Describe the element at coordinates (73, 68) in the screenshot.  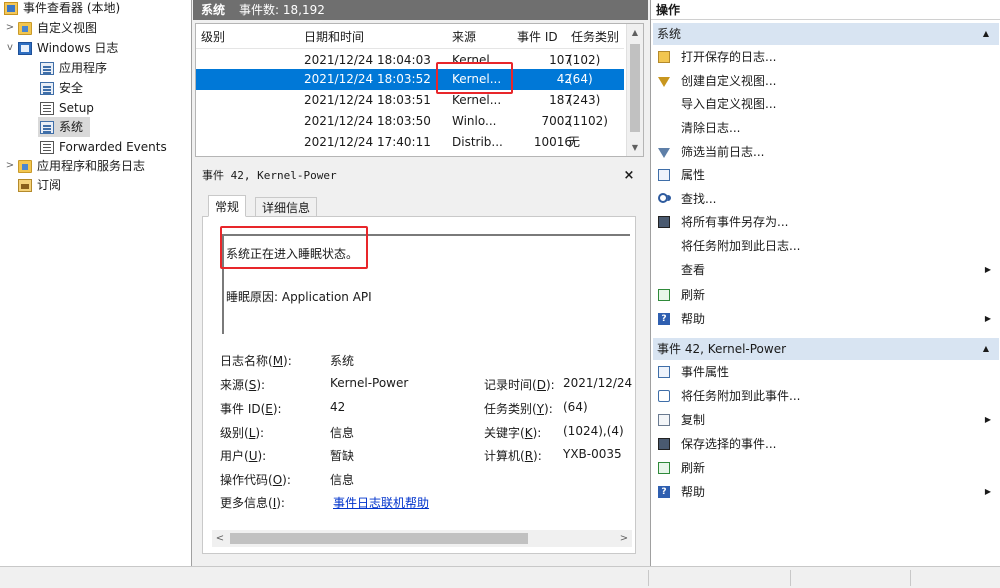
I see `tree-item-application: 应用程序` at that location.